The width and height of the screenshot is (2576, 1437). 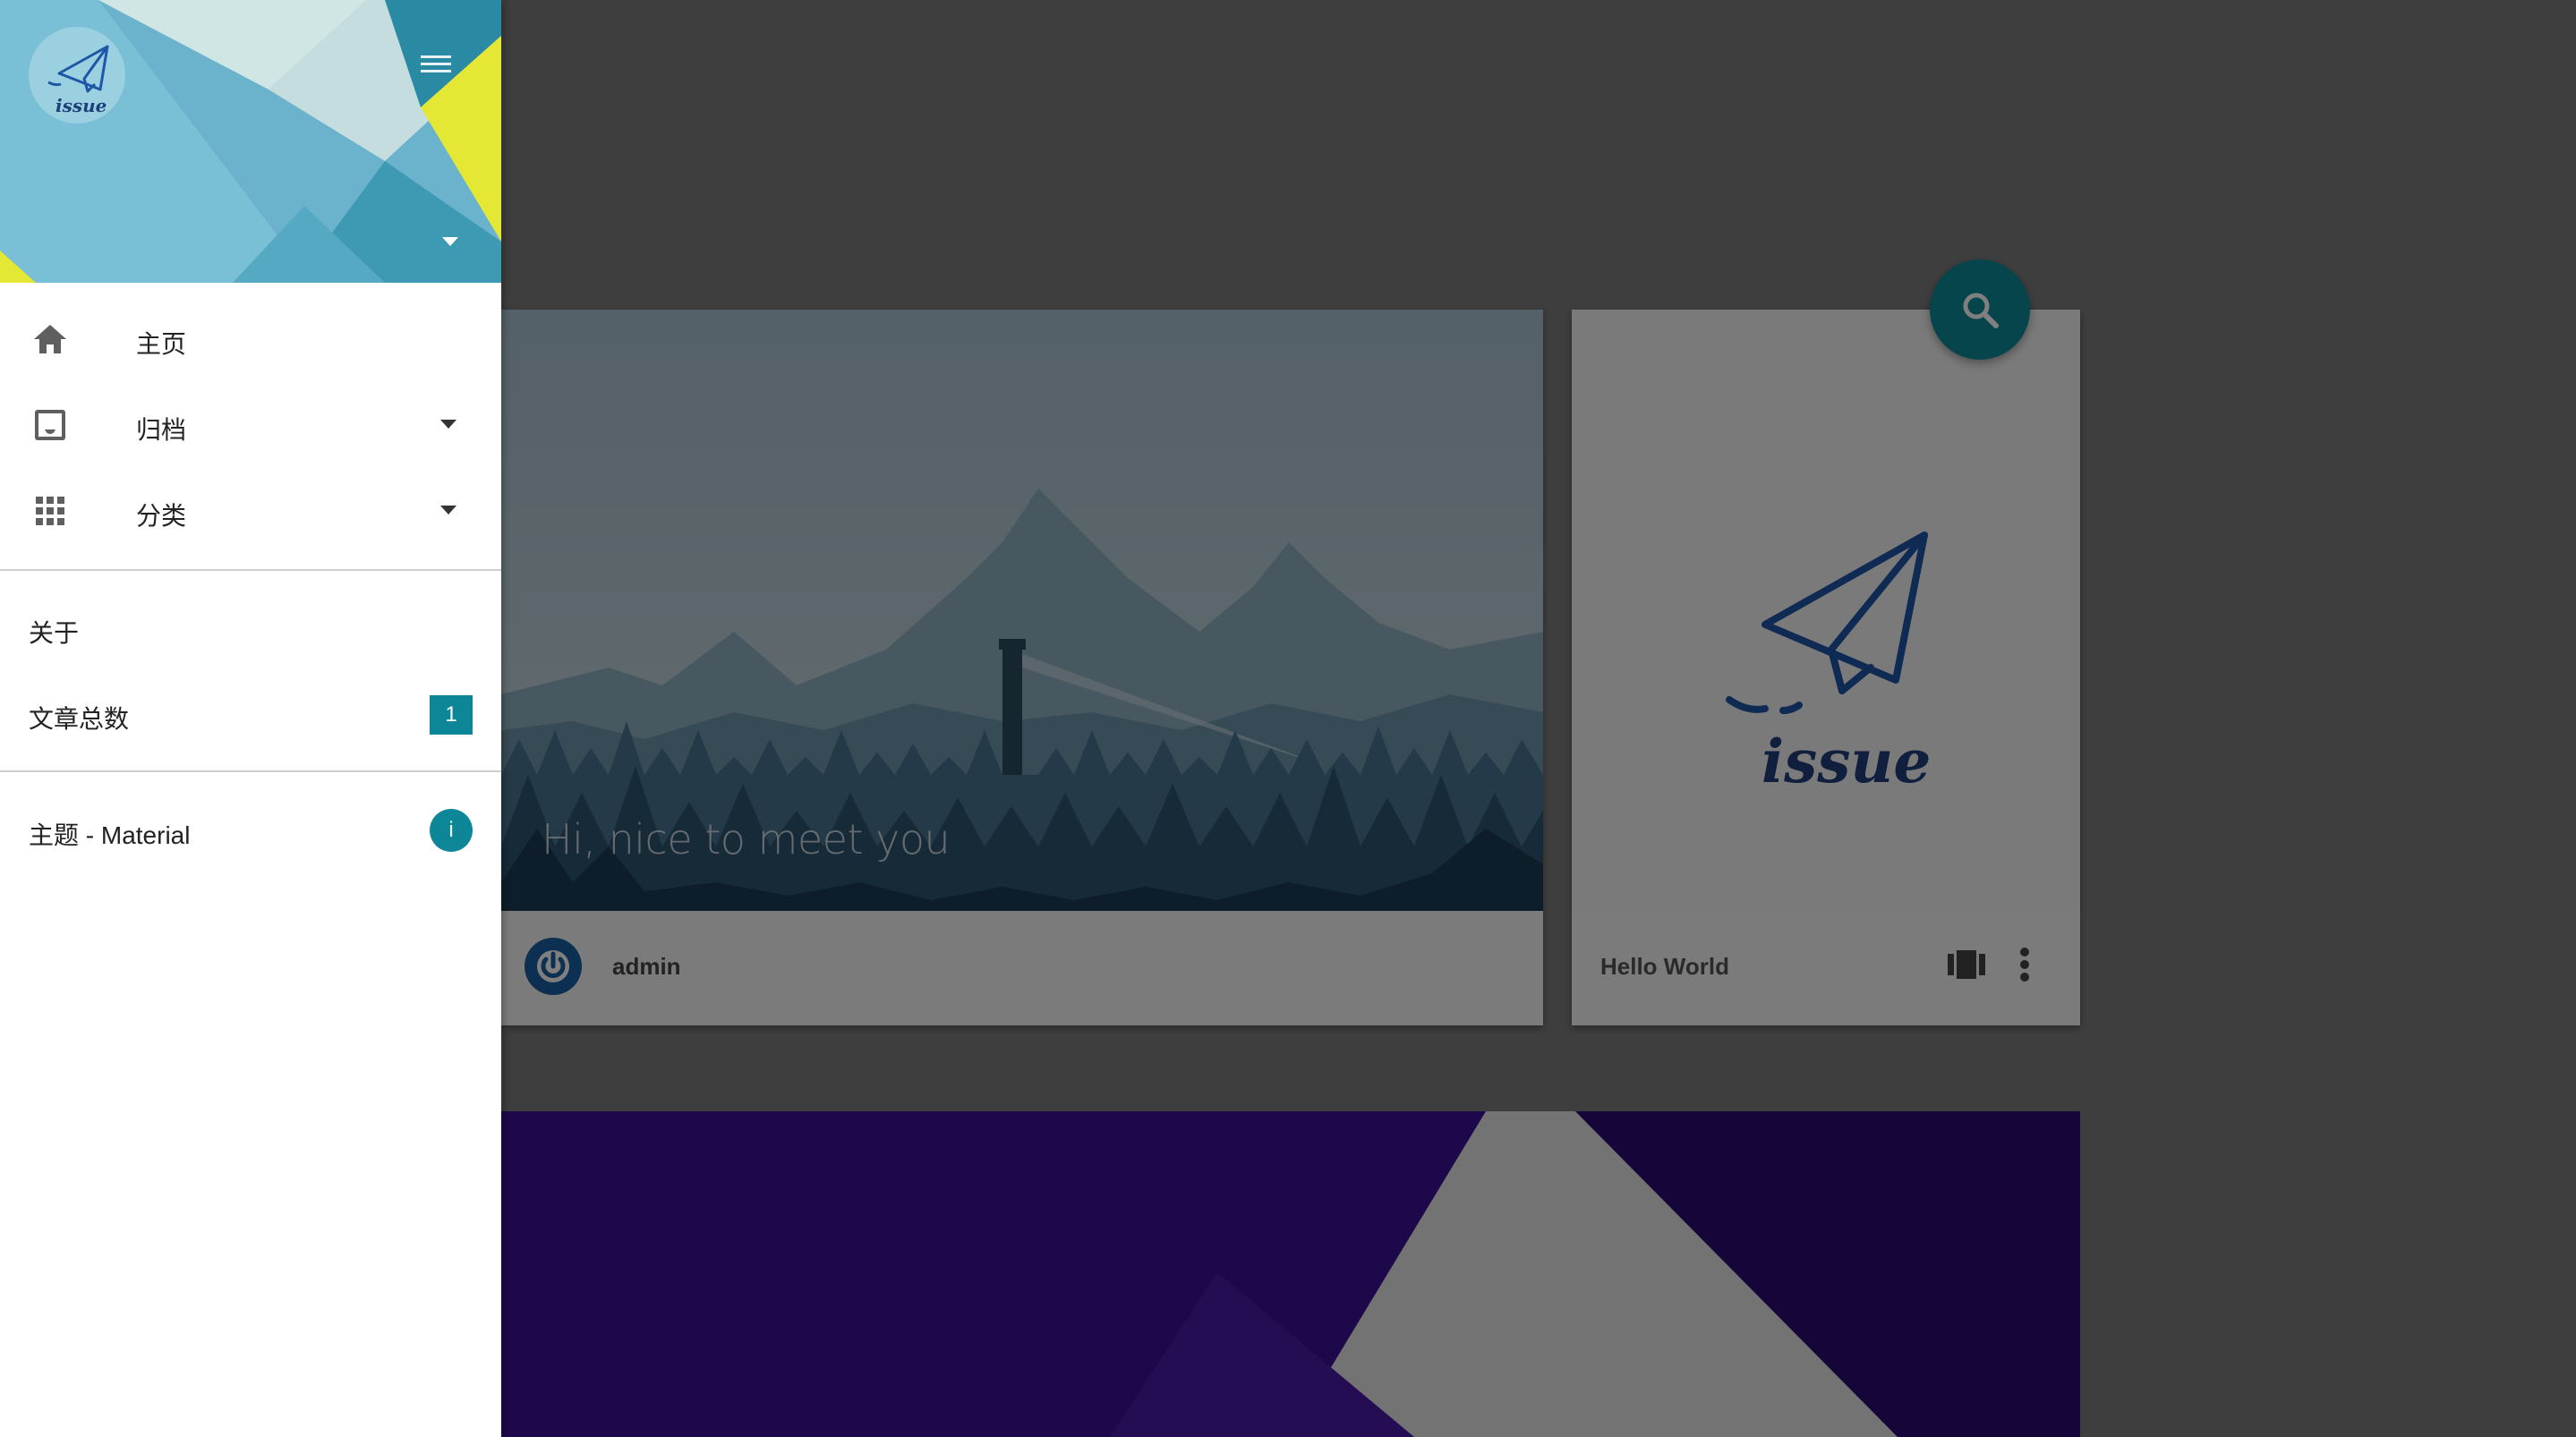 I want to click on nav-item-categories: 分类, so click(x=250, y=511).